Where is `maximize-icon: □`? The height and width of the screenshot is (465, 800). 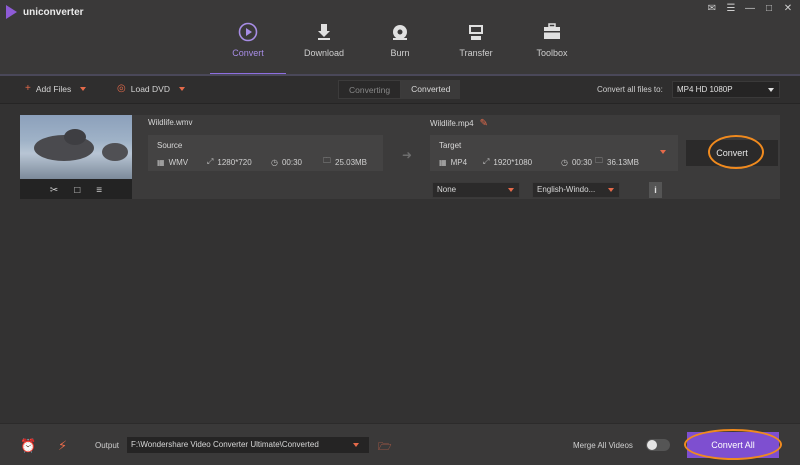
maximize-icon: □ is located at coordinates (769, 9).